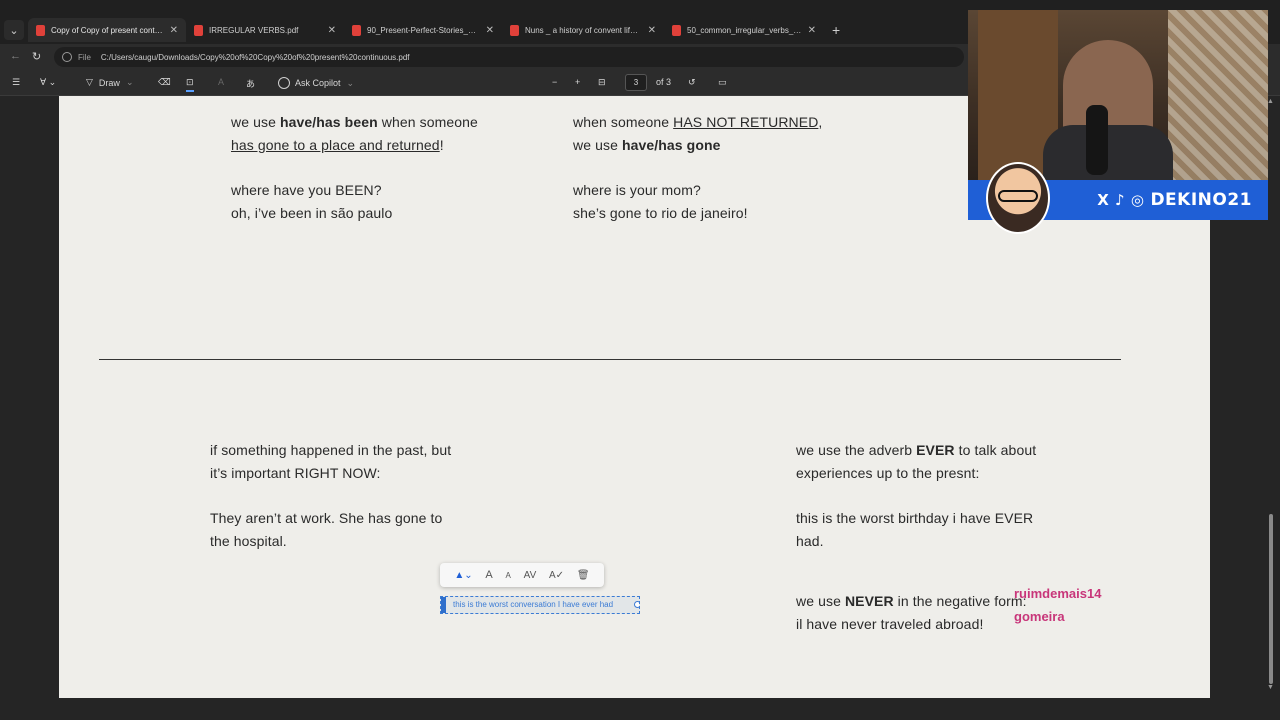 This screenshot has height=720, width=1280. Describe the element at coordinates (692, 82) in the screenshot. I see `rotate-icon: ↺` at that location.